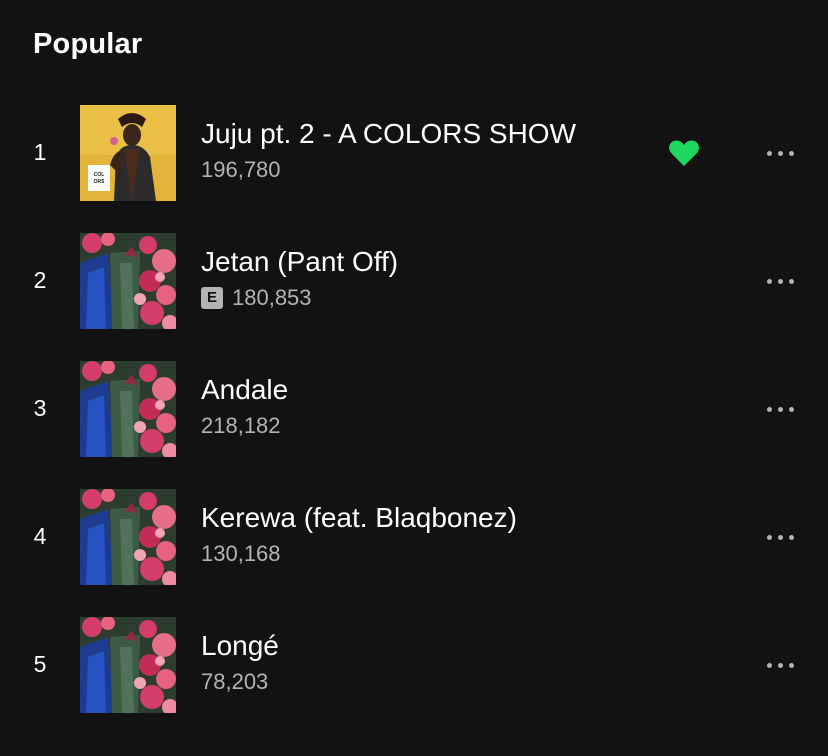 This screenshot has width=828, height=756. Describe the element at coordinates (88, 44) in the screenshot. I see `section-title: Popular` at that location.